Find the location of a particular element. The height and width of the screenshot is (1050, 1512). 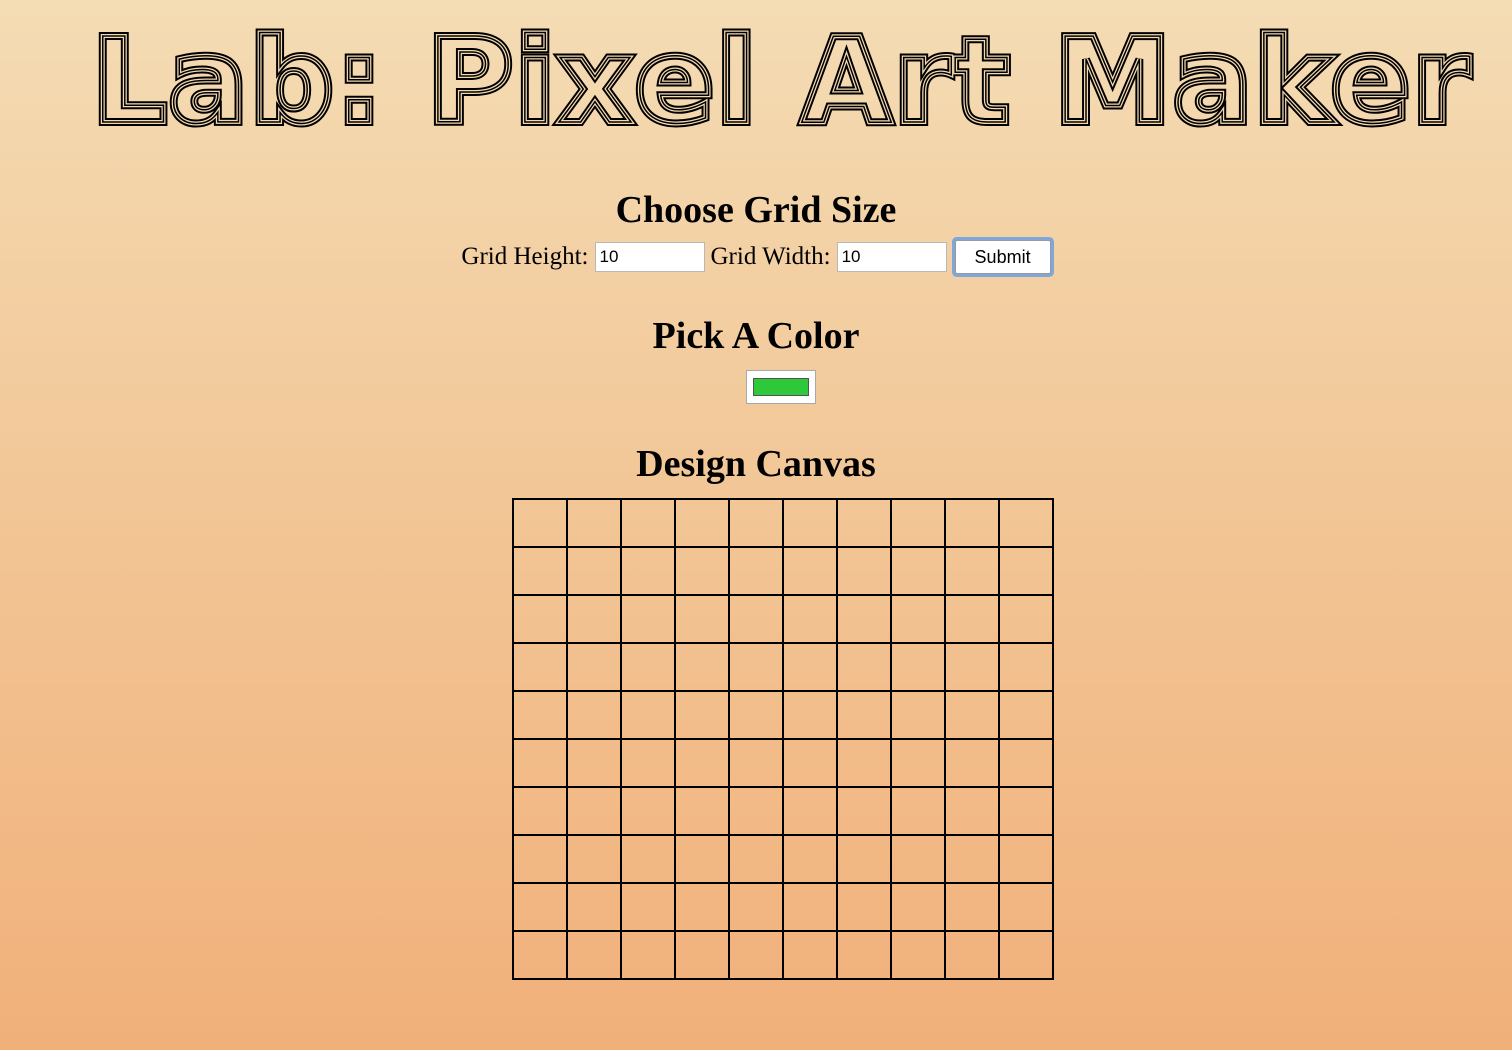

submit-button: Submit is located at coordinates (1002, 257).